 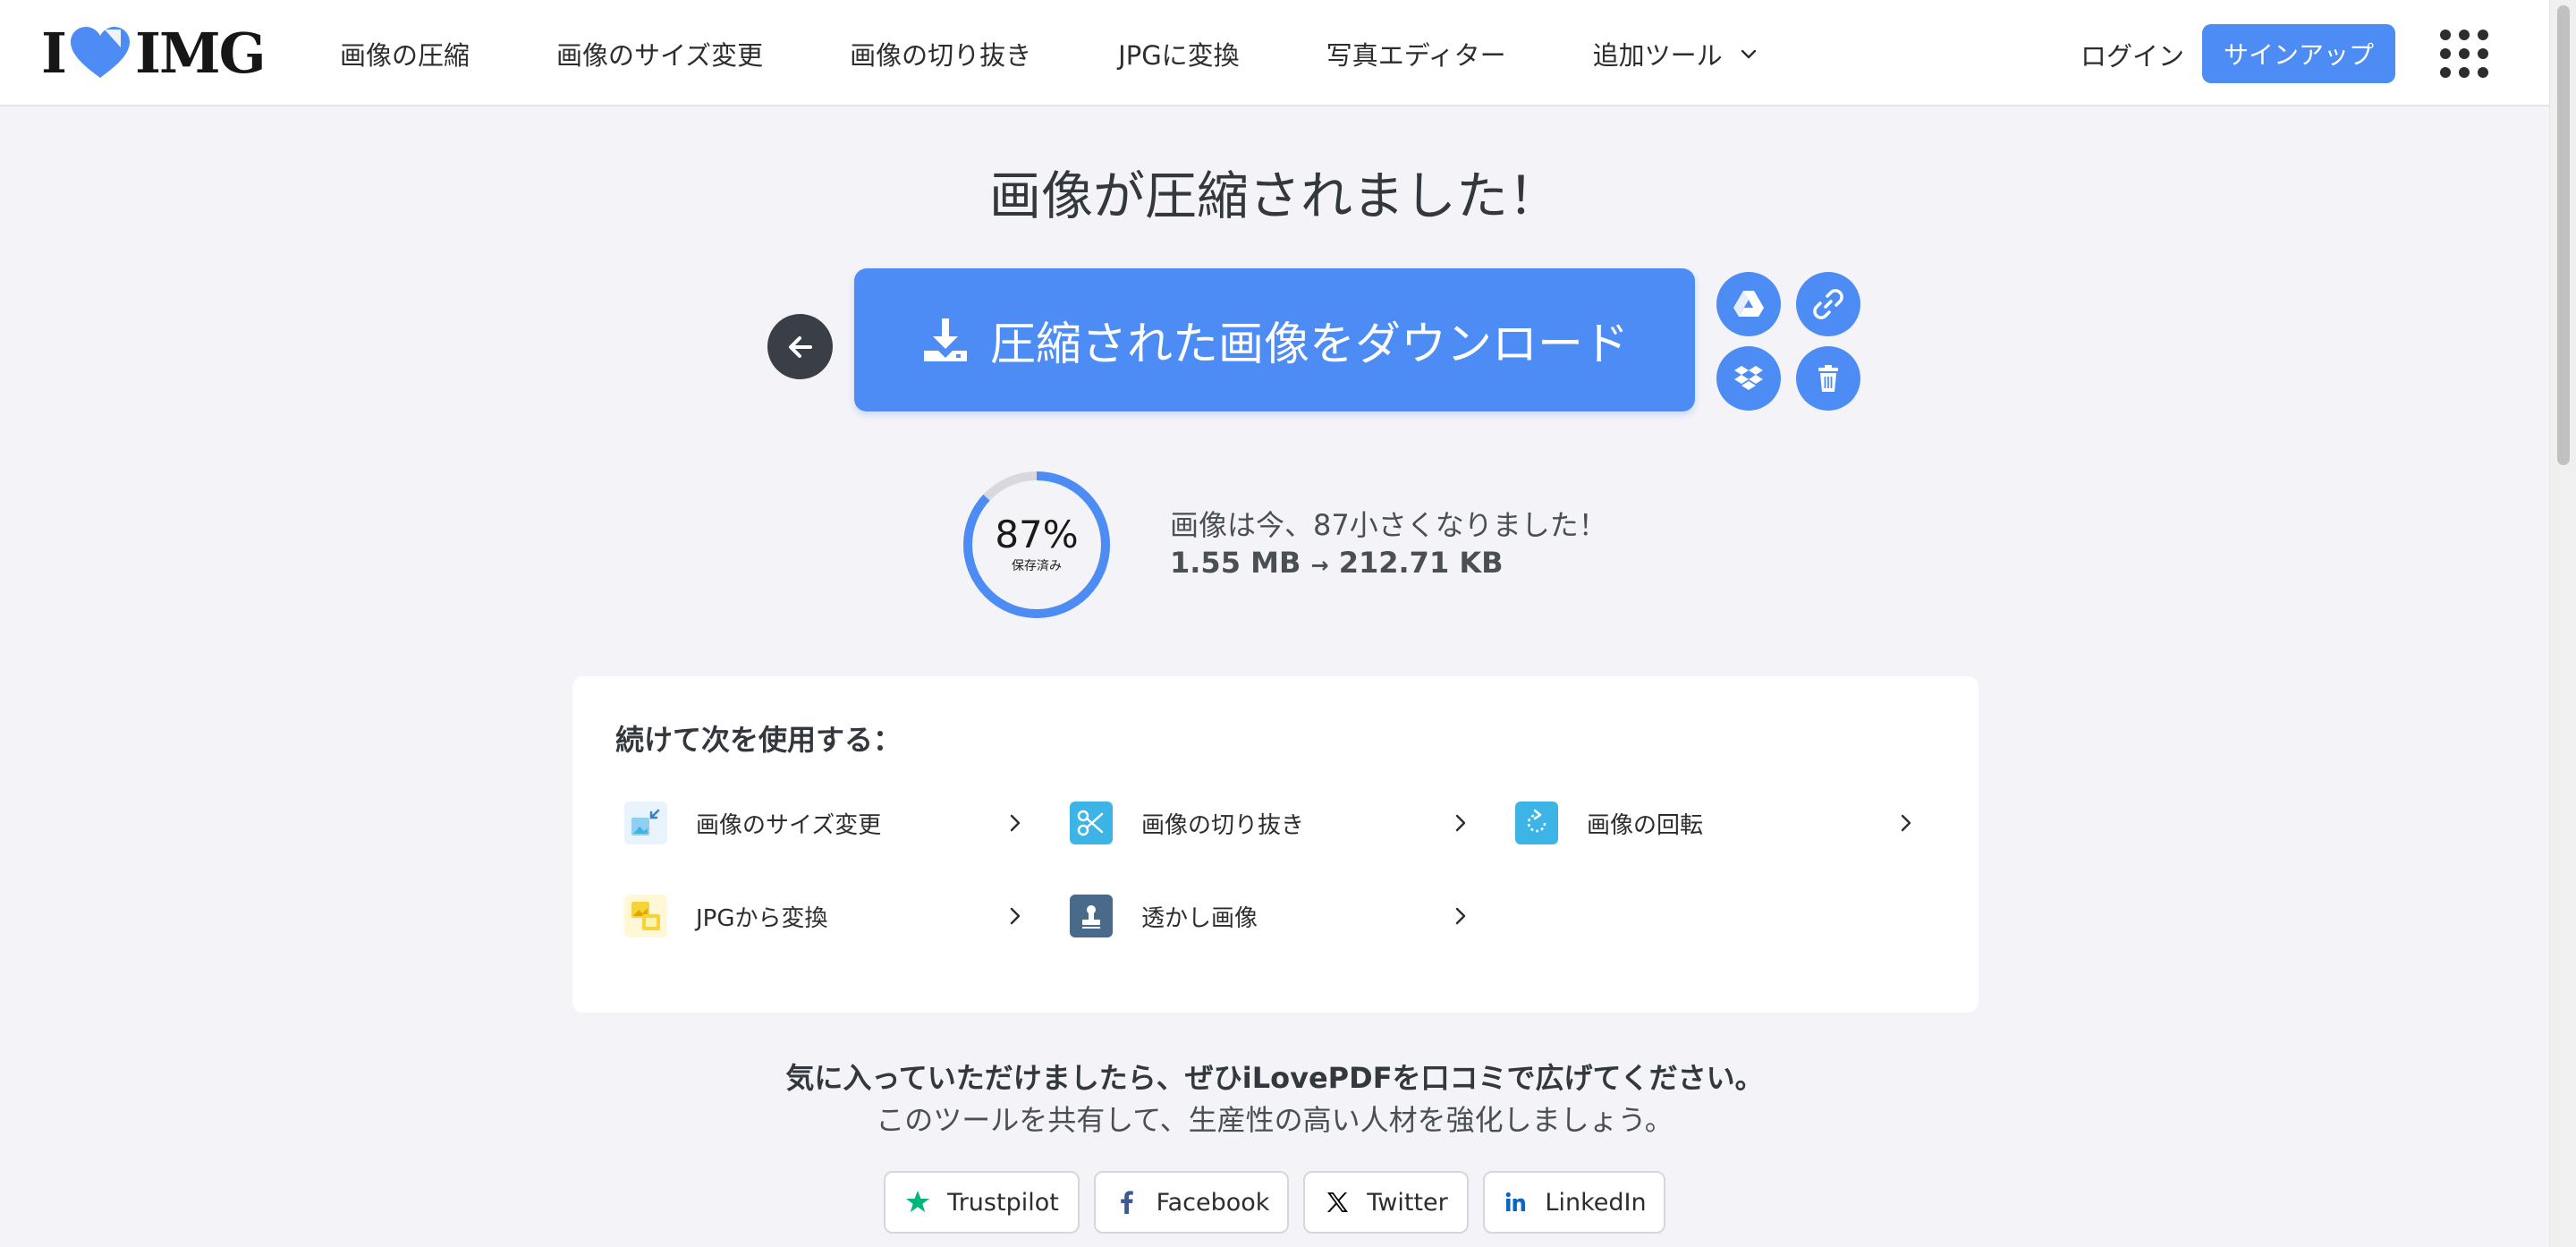 What do you see at coordinates (2563, 235) in the screenshot?
I see `scrollbar-thumb` at bounding box center [2563, 235].